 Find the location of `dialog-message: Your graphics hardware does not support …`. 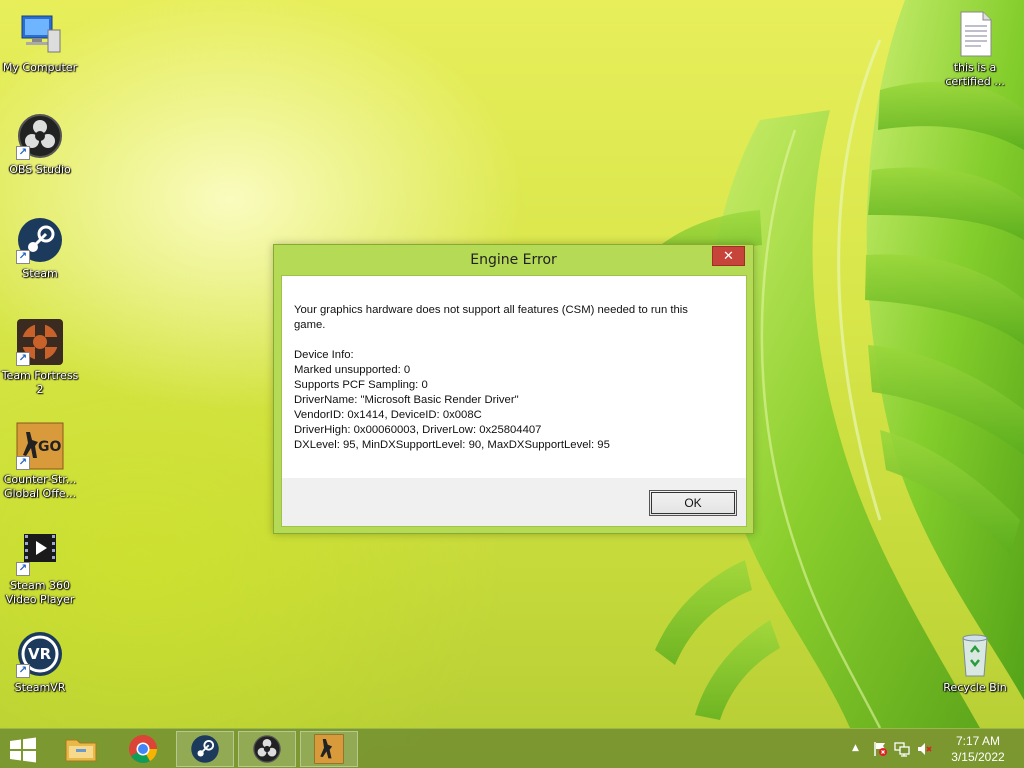

dialog-message: Your graphics hardware does not support … is located at coordinates (514, 364).